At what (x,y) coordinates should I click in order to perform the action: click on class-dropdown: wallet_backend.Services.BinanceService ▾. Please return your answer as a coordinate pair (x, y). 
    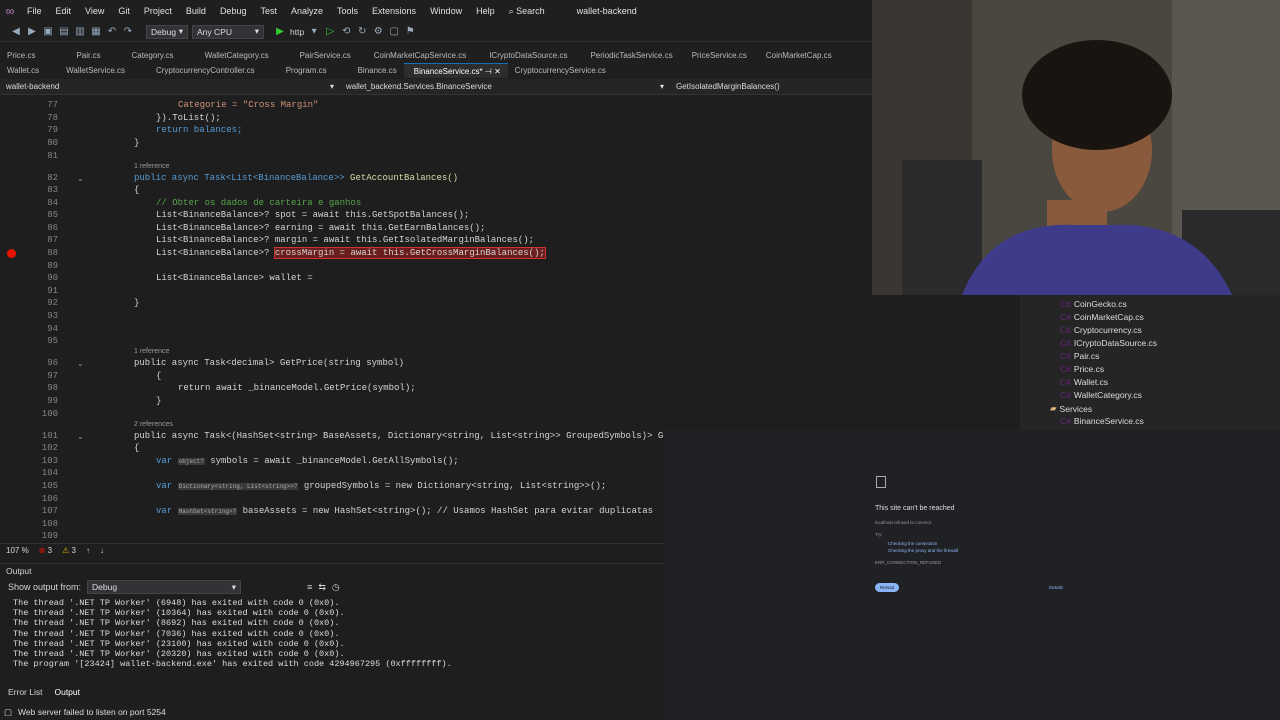
    Looking at the image, I should click on (505, 87).